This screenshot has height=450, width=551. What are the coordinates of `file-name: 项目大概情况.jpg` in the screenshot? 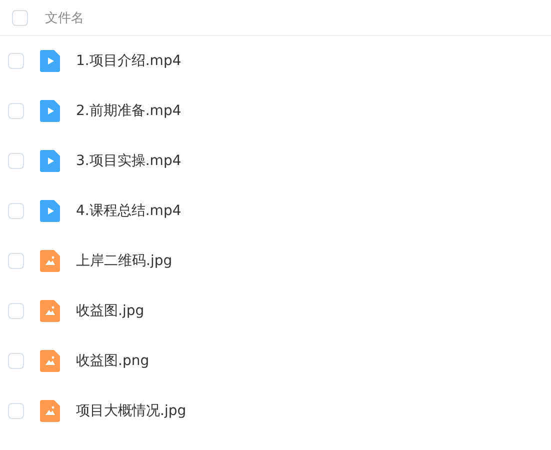 It's located at (131, 411).